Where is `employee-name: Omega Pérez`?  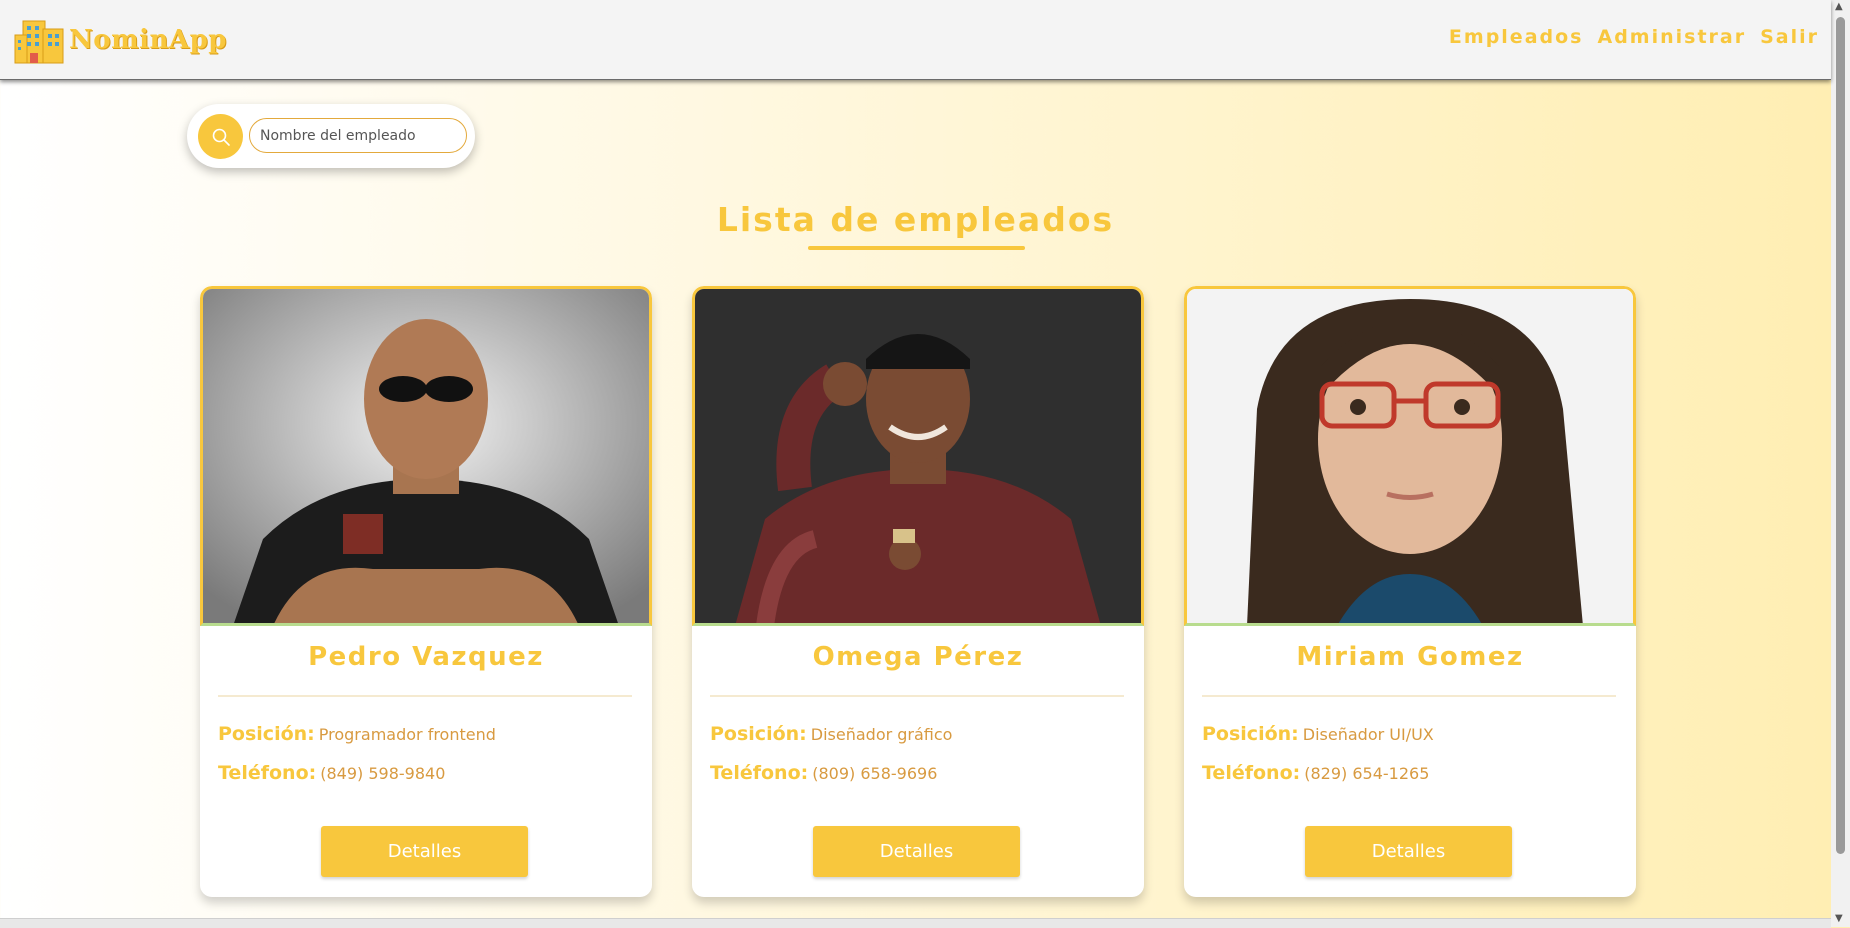
employee-name: Omega Pérez is located at coordinates (918, 657).